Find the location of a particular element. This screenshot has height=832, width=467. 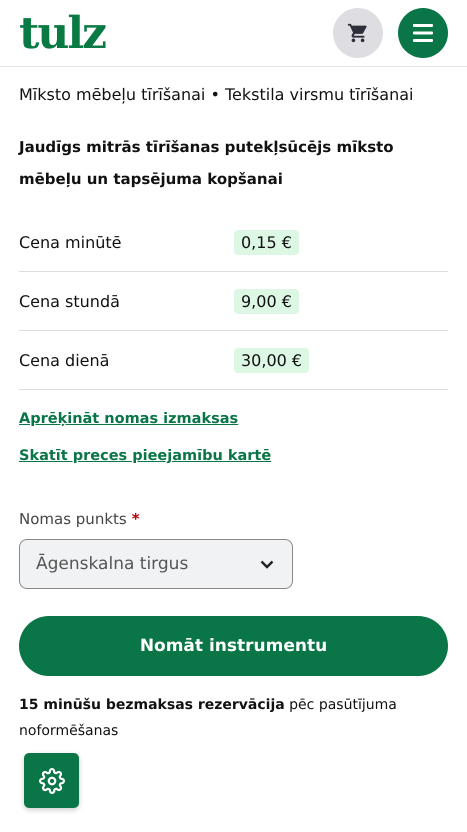

price-label: Cena stundā is located at coordinates (70, 301).